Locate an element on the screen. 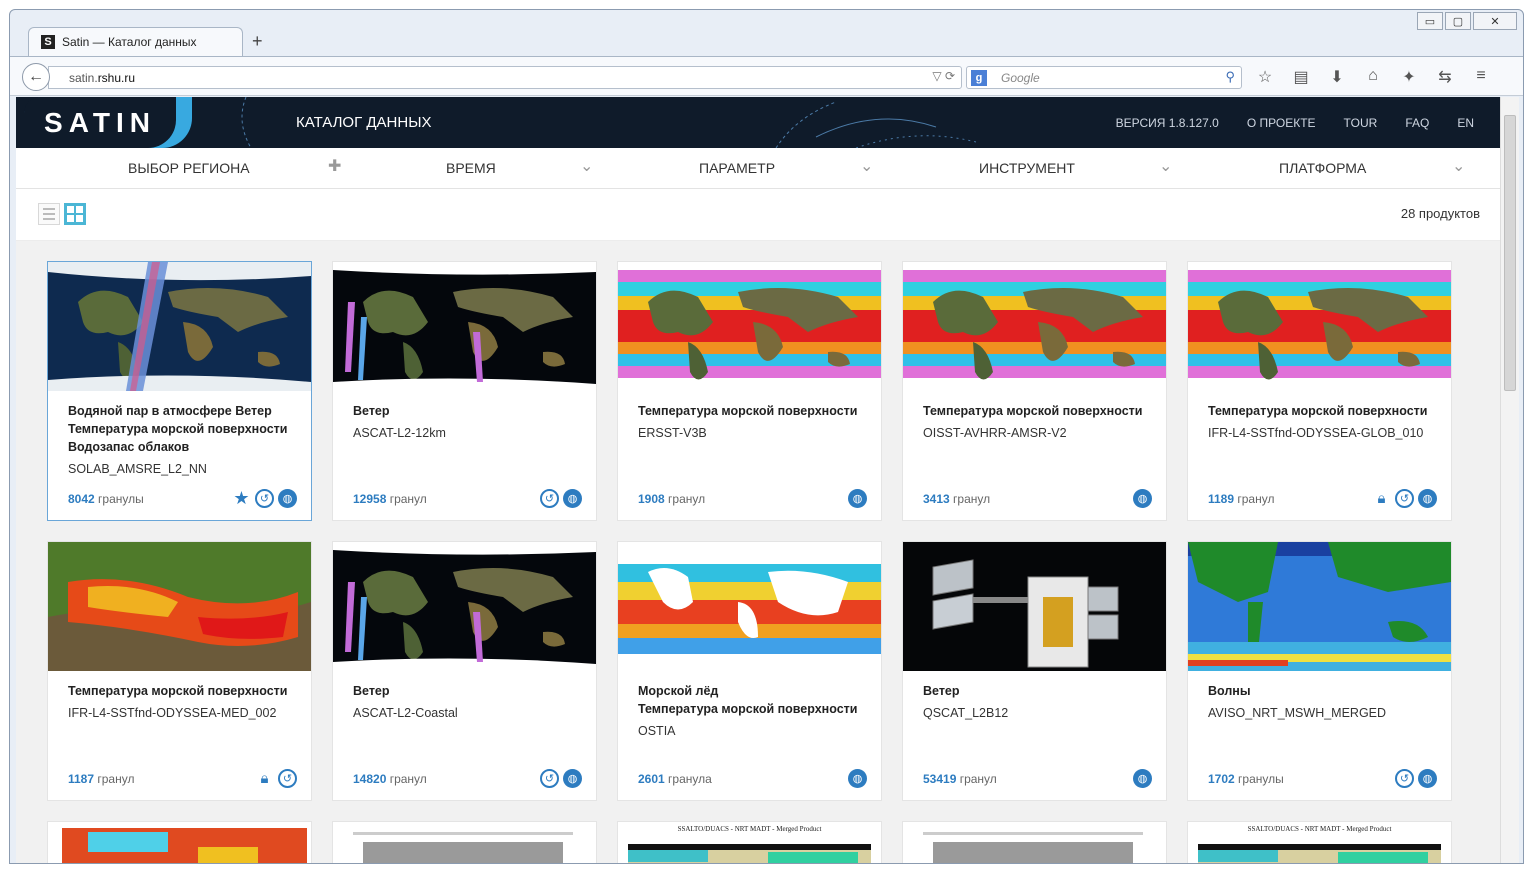  catalog-title: КАТАЛОГ ДАННЫХ is located at coordinates (363, 122).